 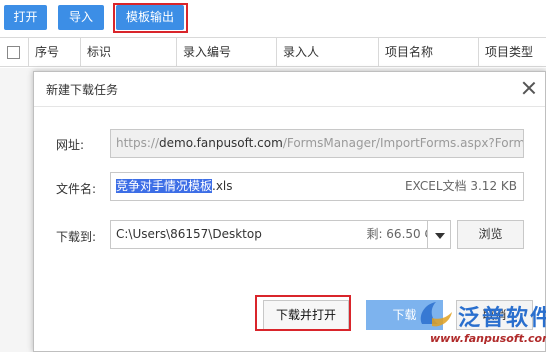 I want to click on saveto-label: 下载到:, so click(x=76, y=237).